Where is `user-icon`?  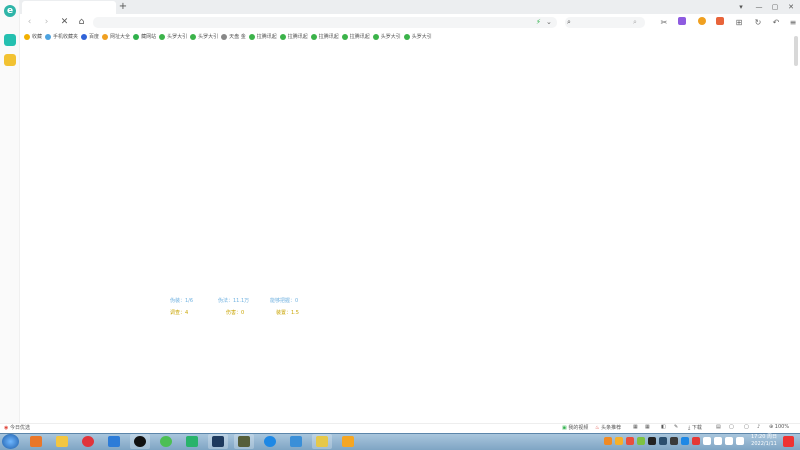
user-icon is located at coordinates (702, 21).